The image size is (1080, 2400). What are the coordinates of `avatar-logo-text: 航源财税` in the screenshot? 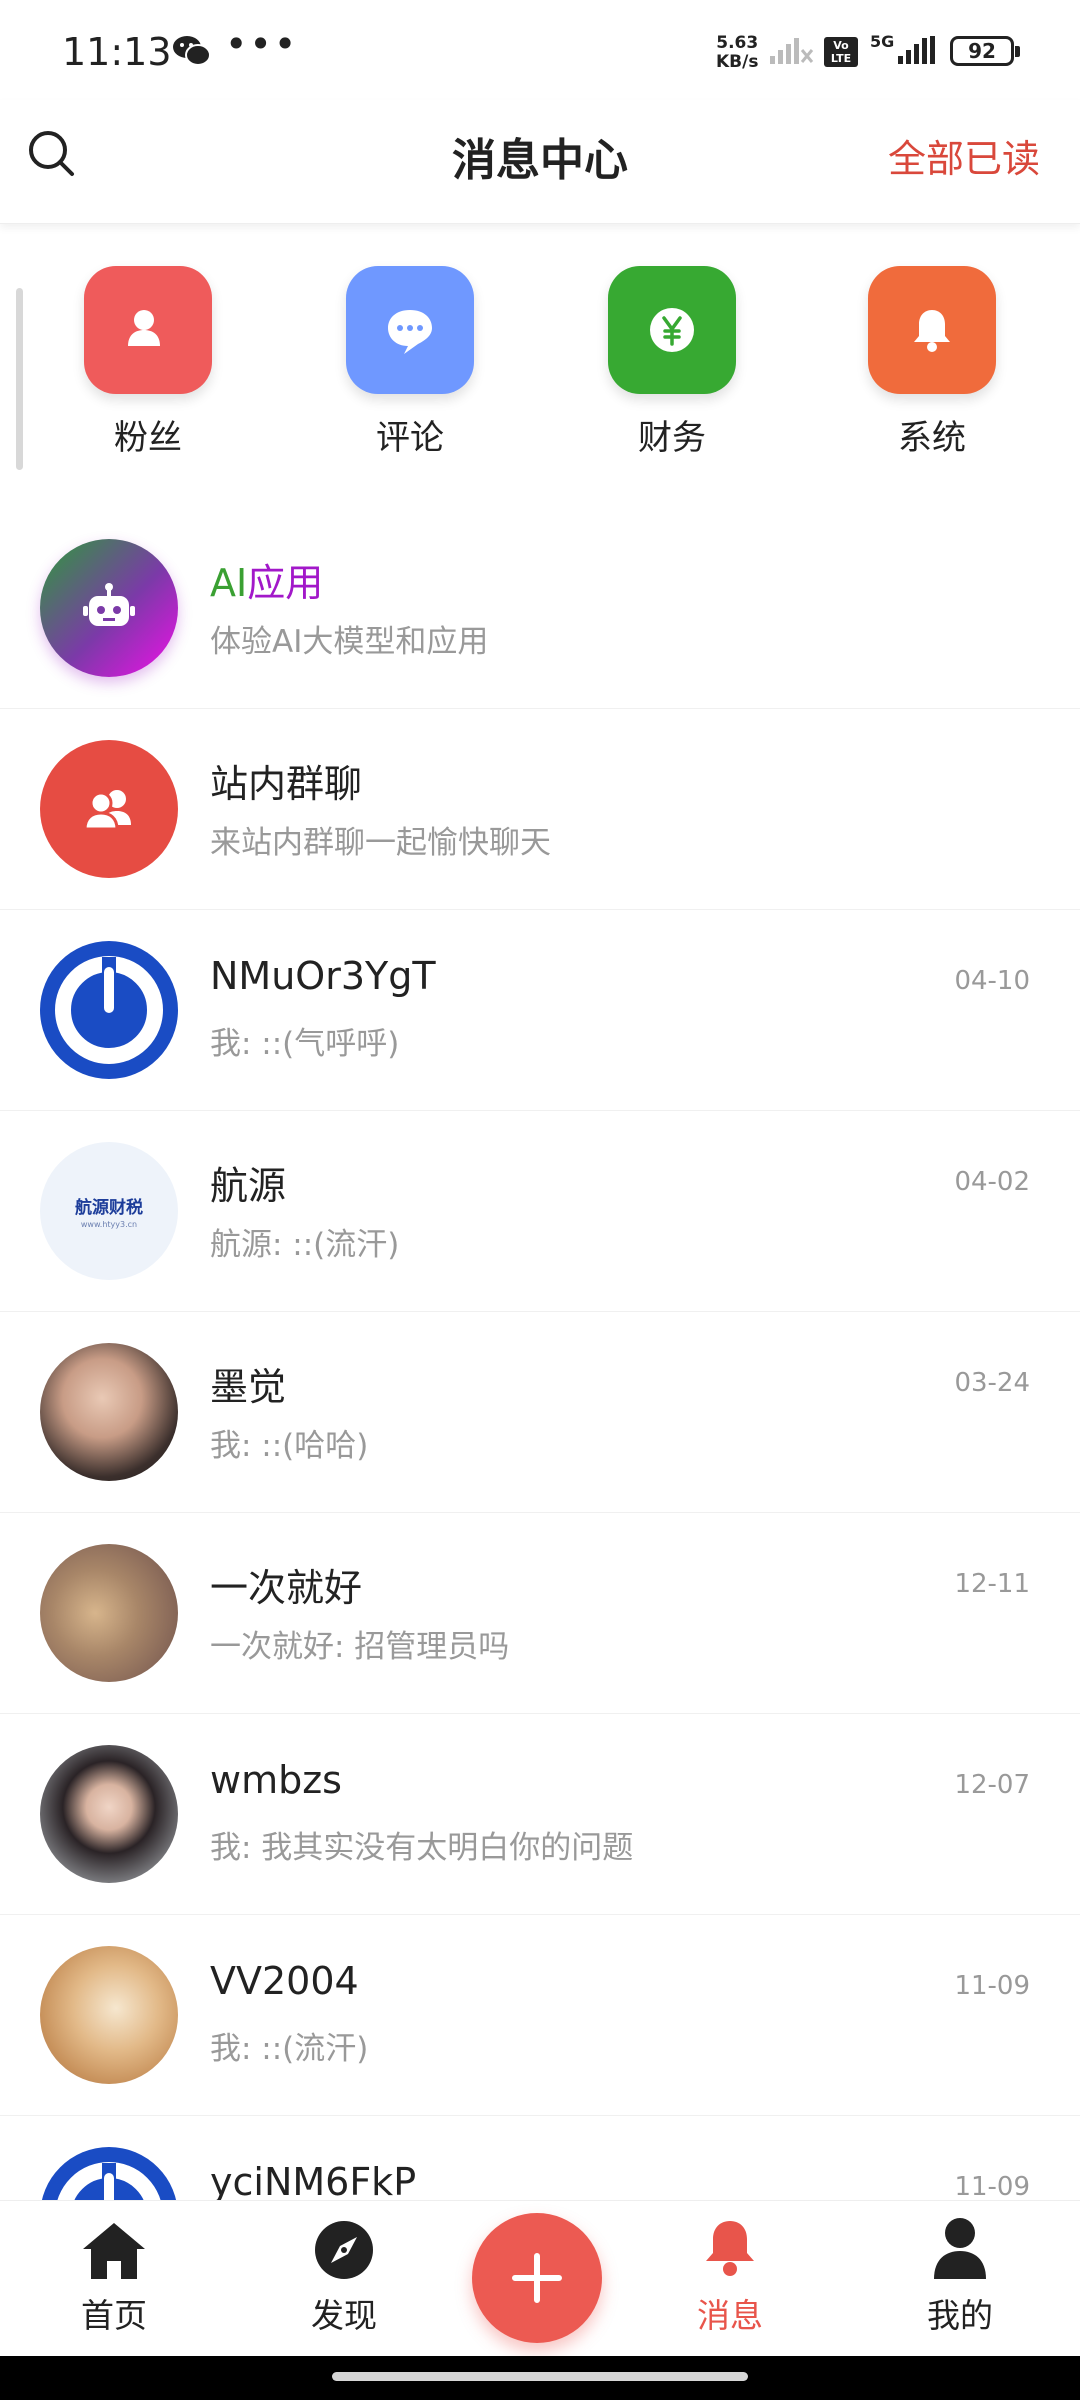 It's located at (109, 1208).